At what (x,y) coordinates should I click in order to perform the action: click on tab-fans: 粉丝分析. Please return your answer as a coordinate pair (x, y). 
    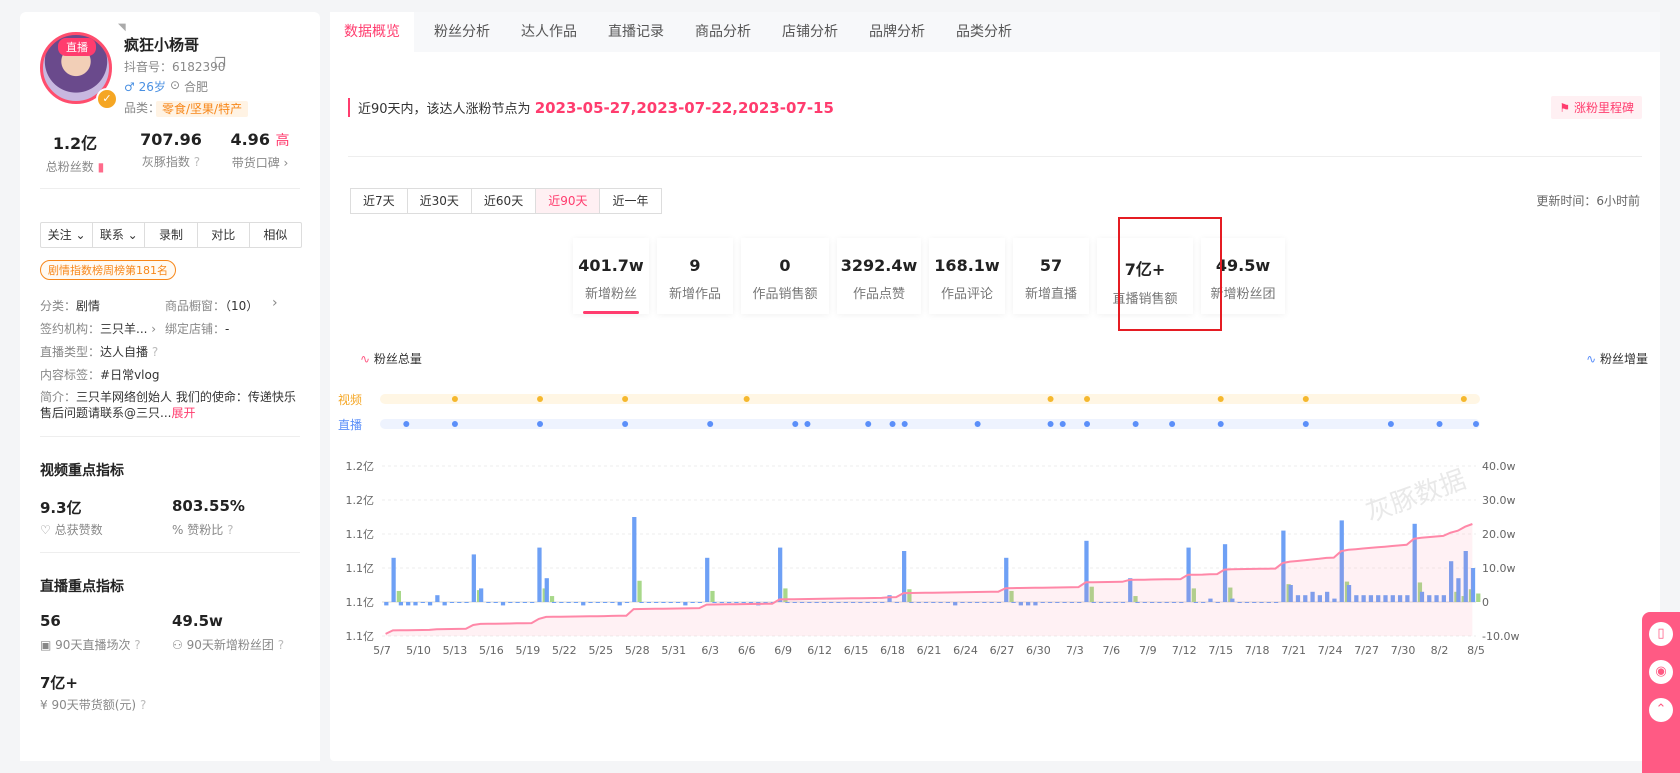
    Looking at the image, I should click on (462, 32).